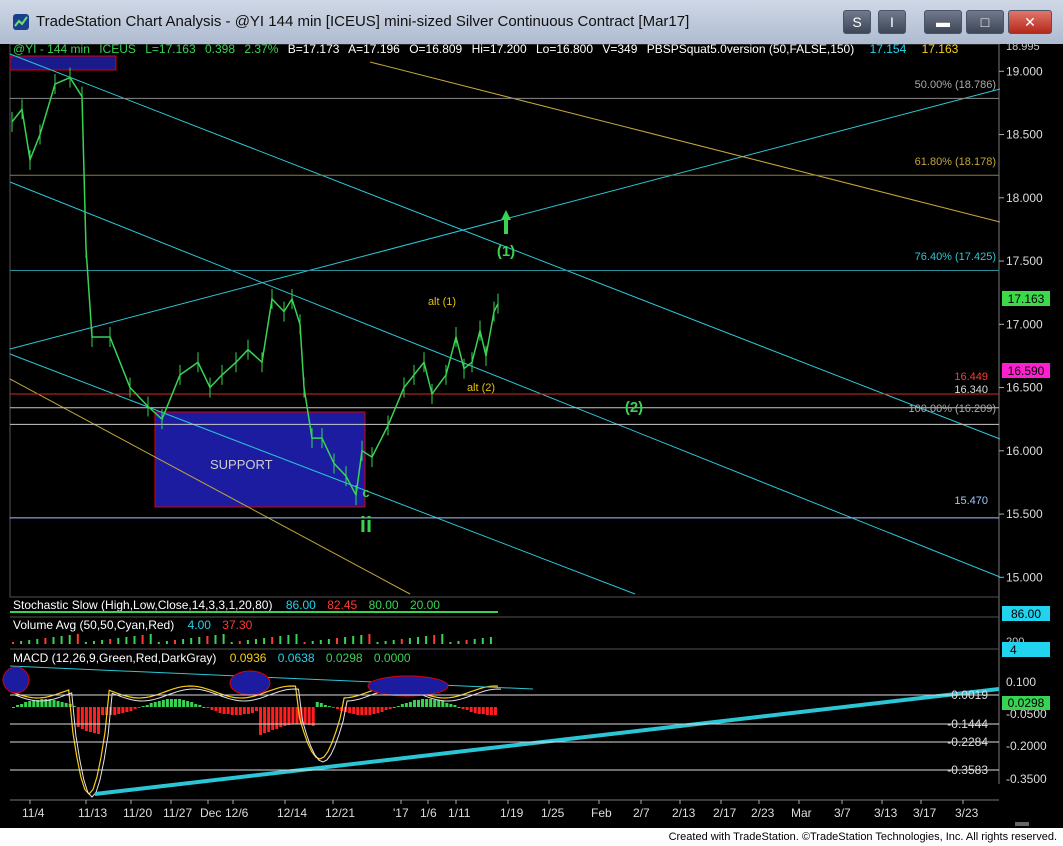 Image resolution: width=1063 pixels, height=846 pixels. I want to click on close-button: ✕, so click(1030, 22).